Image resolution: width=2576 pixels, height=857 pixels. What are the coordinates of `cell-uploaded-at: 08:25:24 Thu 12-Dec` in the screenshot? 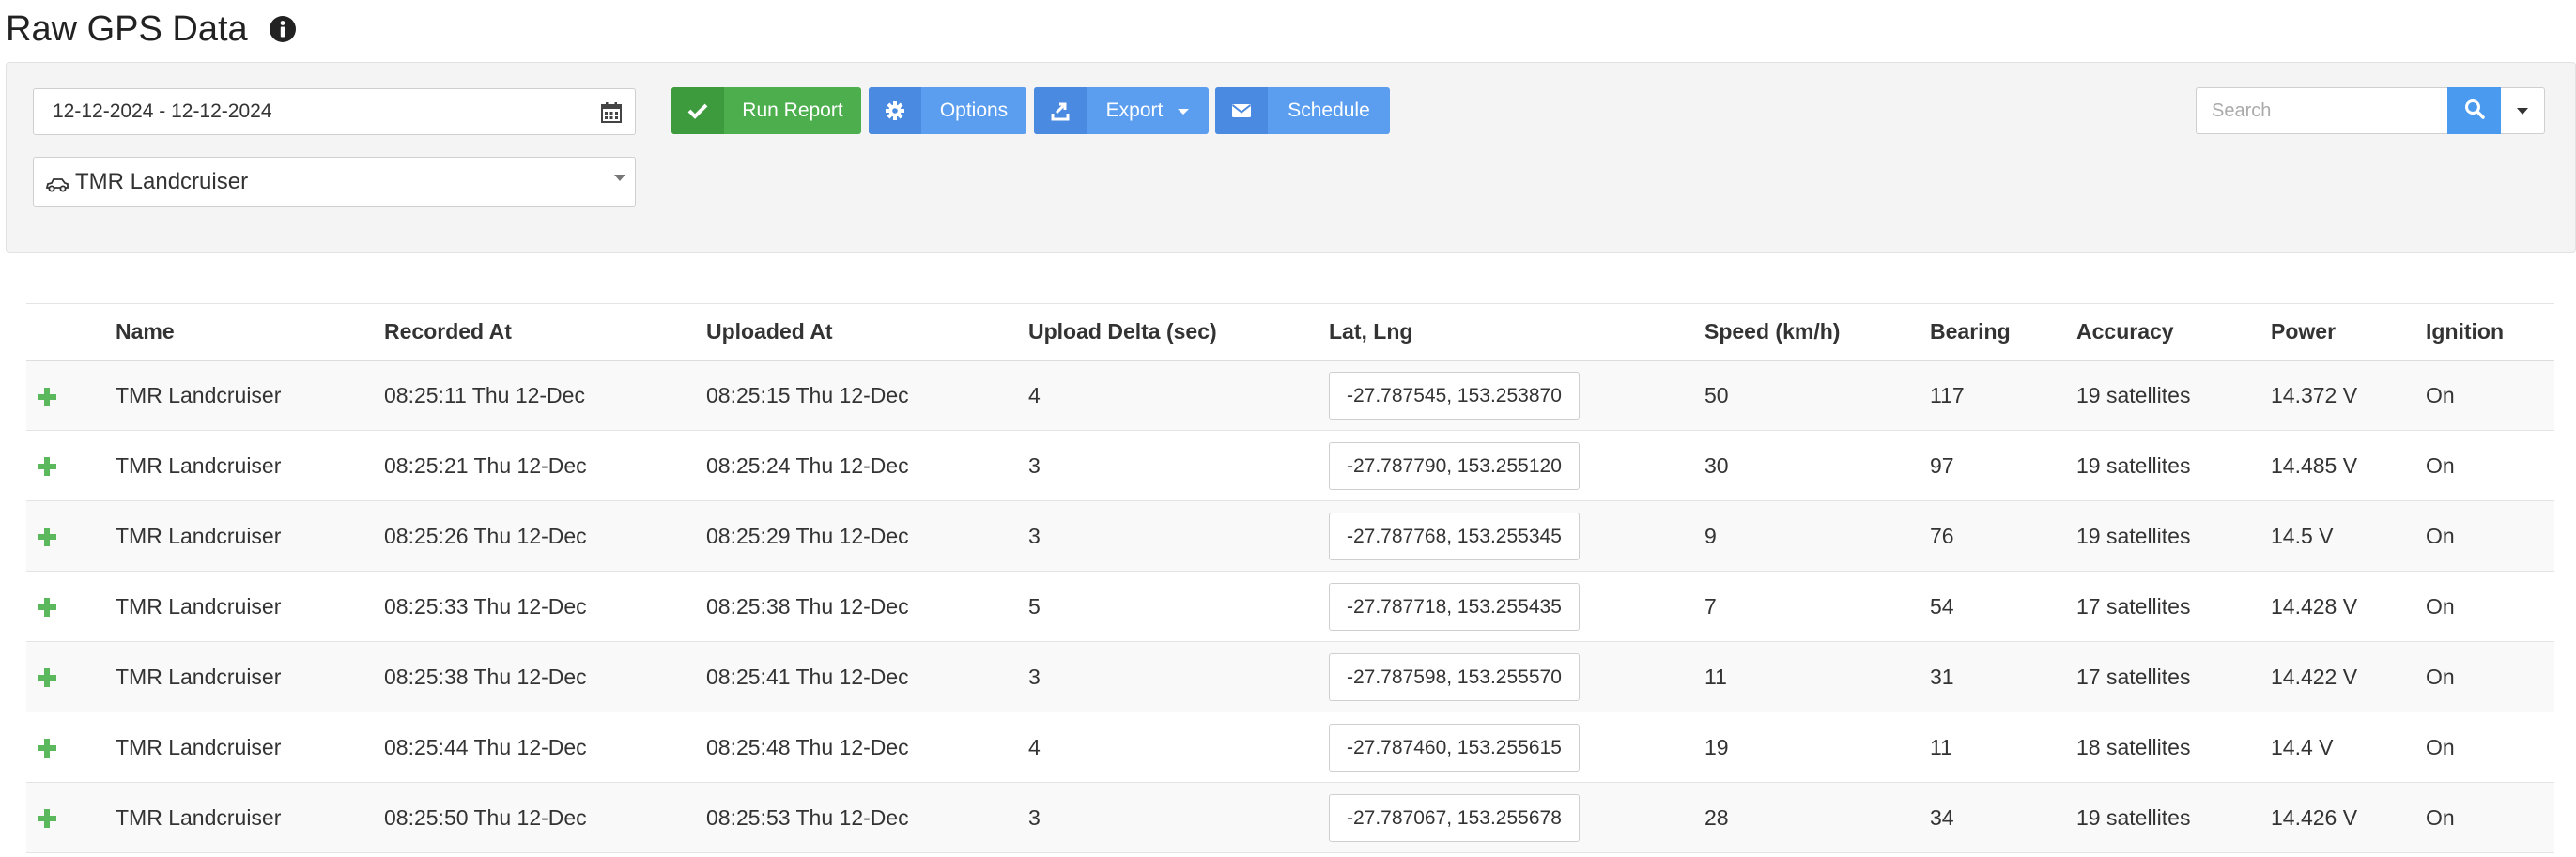 It's located at (867, 465).